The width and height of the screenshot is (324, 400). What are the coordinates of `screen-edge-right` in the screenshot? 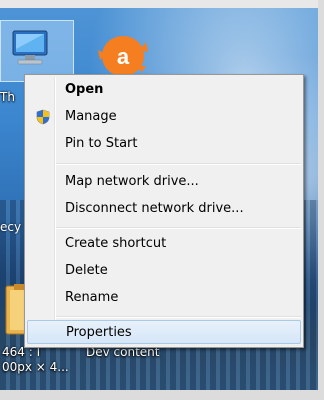 It's located at (321, 200).